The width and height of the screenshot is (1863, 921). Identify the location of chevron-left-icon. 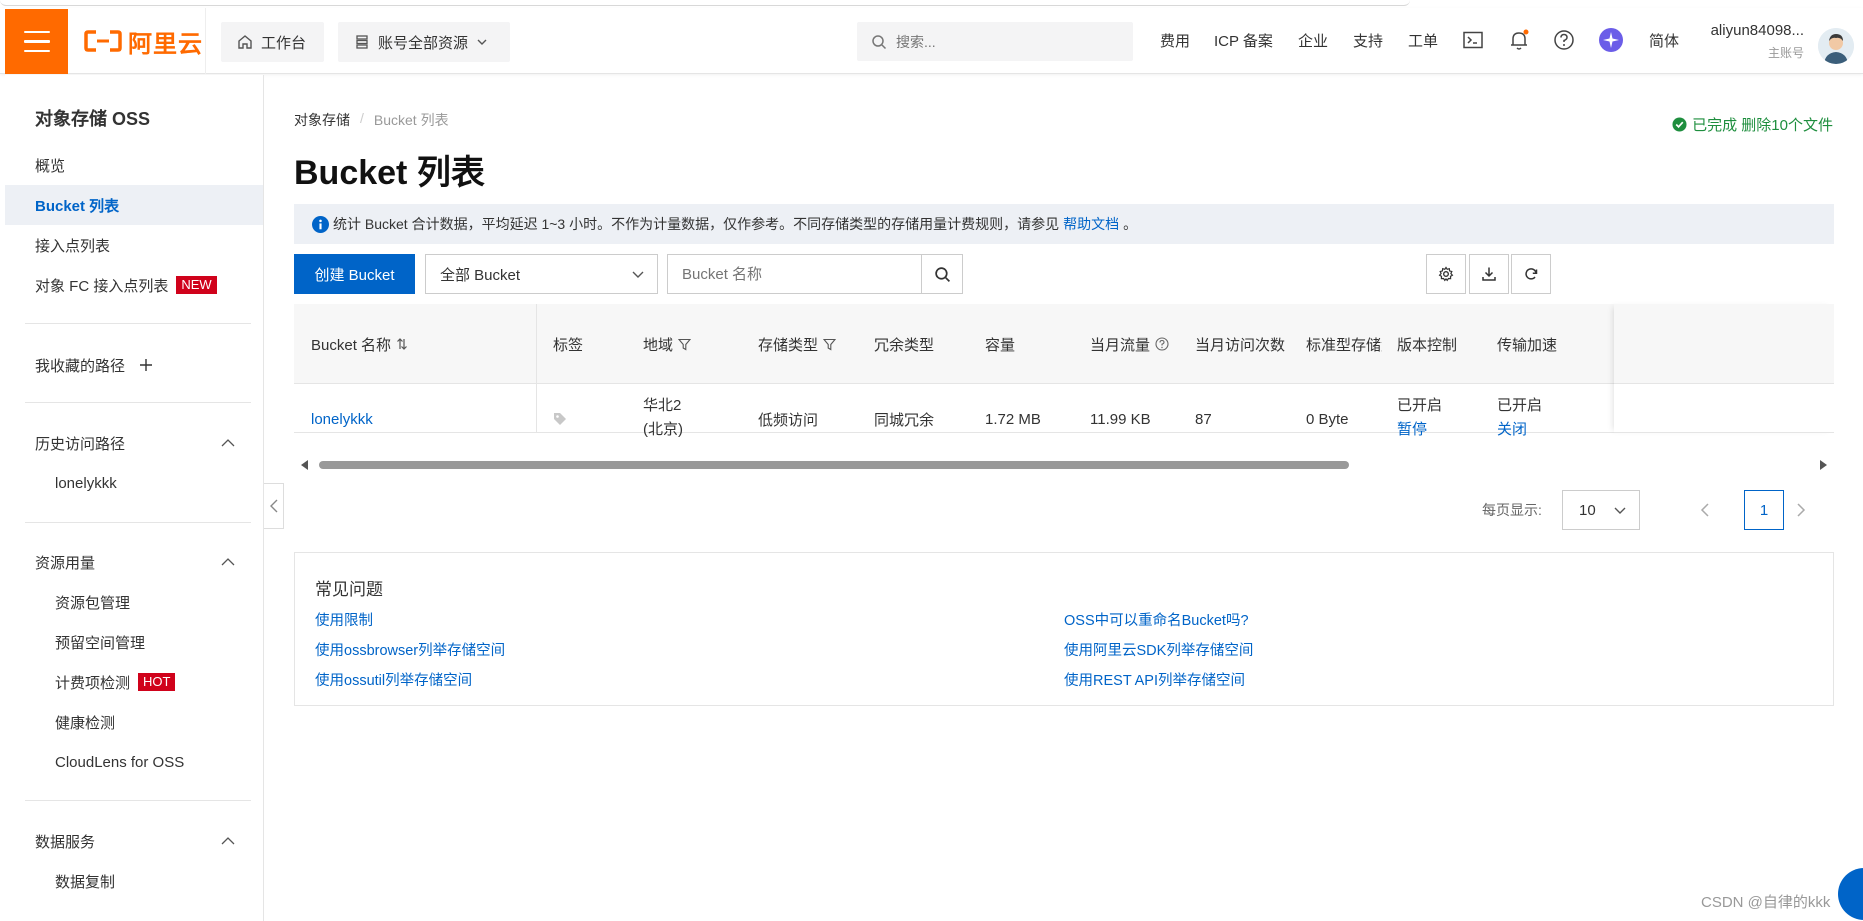
(1704, 510).